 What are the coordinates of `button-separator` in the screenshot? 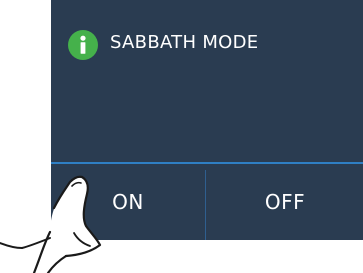 It's located at (205, 205).